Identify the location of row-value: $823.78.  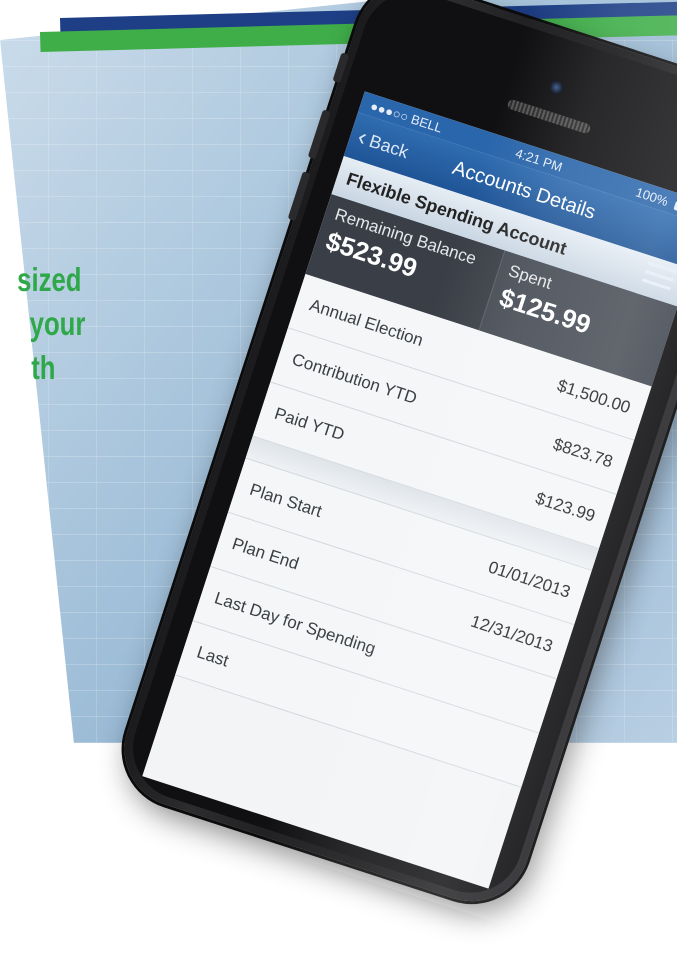
(583, 453).